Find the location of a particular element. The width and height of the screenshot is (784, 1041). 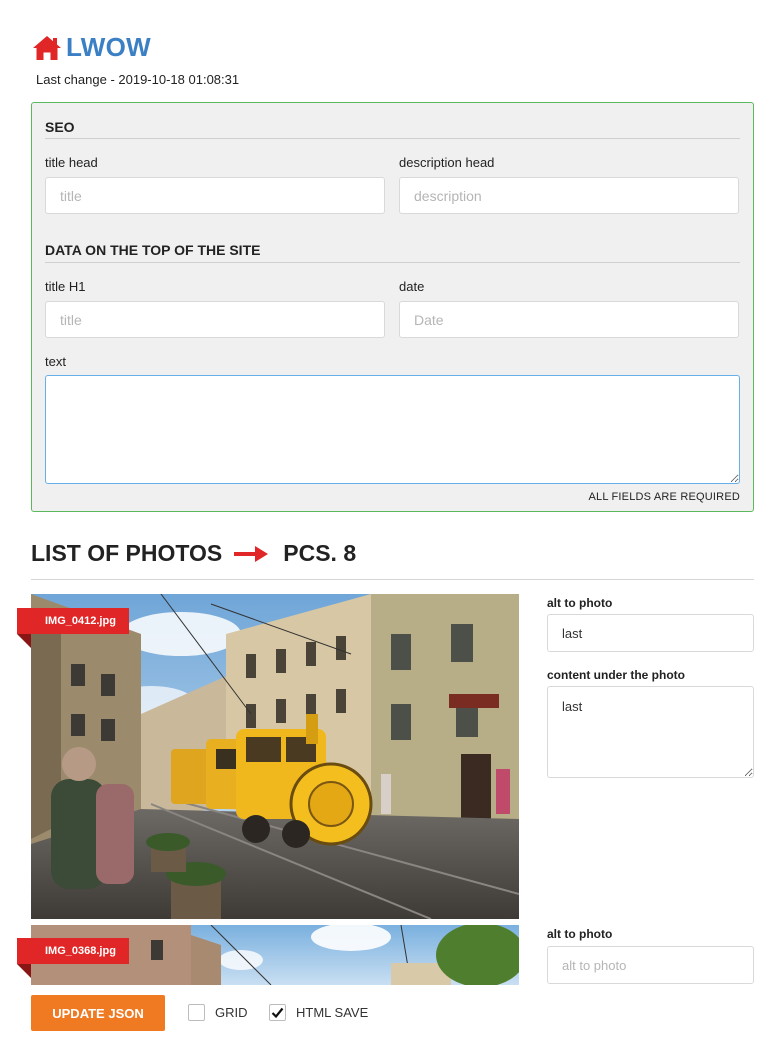

date-input is located at coordinates (569, 319).